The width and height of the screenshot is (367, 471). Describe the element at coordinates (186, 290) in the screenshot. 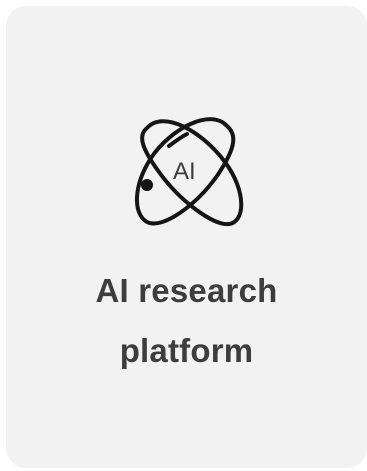

I see `title-line-1: AI research` at that location.